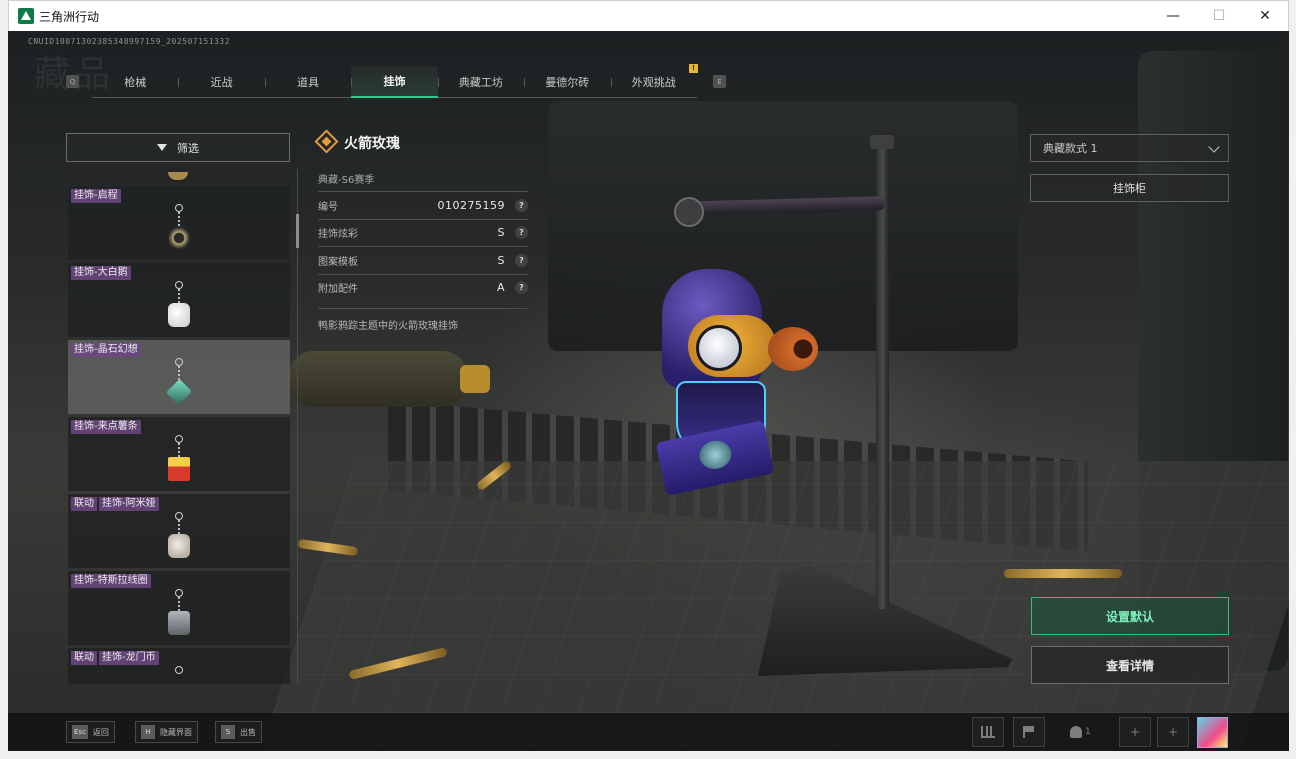 Image resolution: width=1296 pixels, height=759 pixels. Describe the element at coordinates (326, 141) in the screenshot. I see `rarity-diamond-icon` at that location.